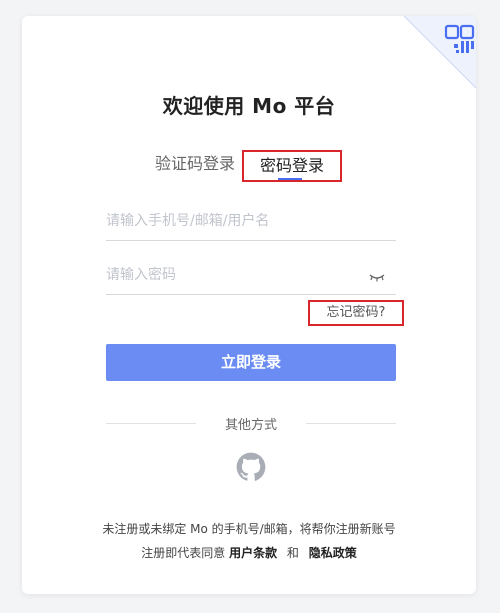  What do you see at coordinates (251, 424) in the screenshot?
I see `other-methods-divider: 其他方式` at bounding box center [251, 424].